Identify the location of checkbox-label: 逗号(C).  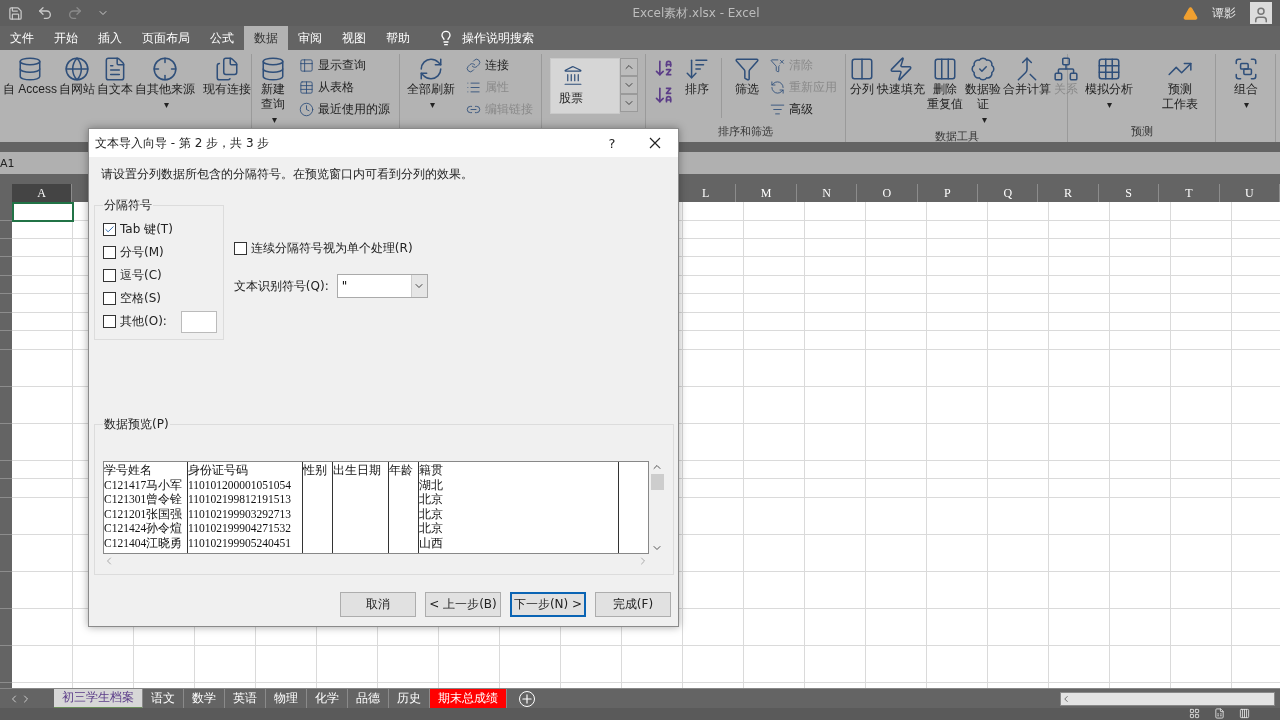
(141, 275).